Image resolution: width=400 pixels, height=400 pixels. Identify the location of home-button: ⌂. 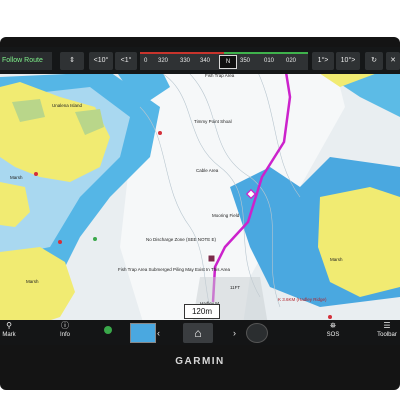
(198, 333).